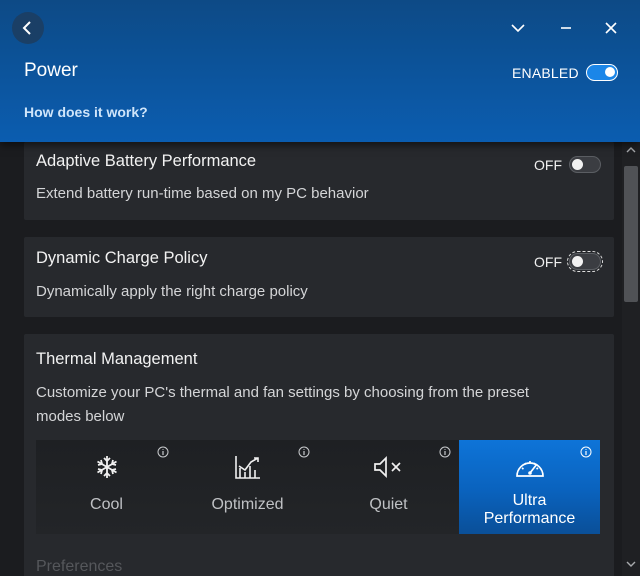 The width and height of the screenshot is (640, 576). Describe the element at coordinates (631, 150) in the screenshot. I see `scroll-up-icon` at that location.